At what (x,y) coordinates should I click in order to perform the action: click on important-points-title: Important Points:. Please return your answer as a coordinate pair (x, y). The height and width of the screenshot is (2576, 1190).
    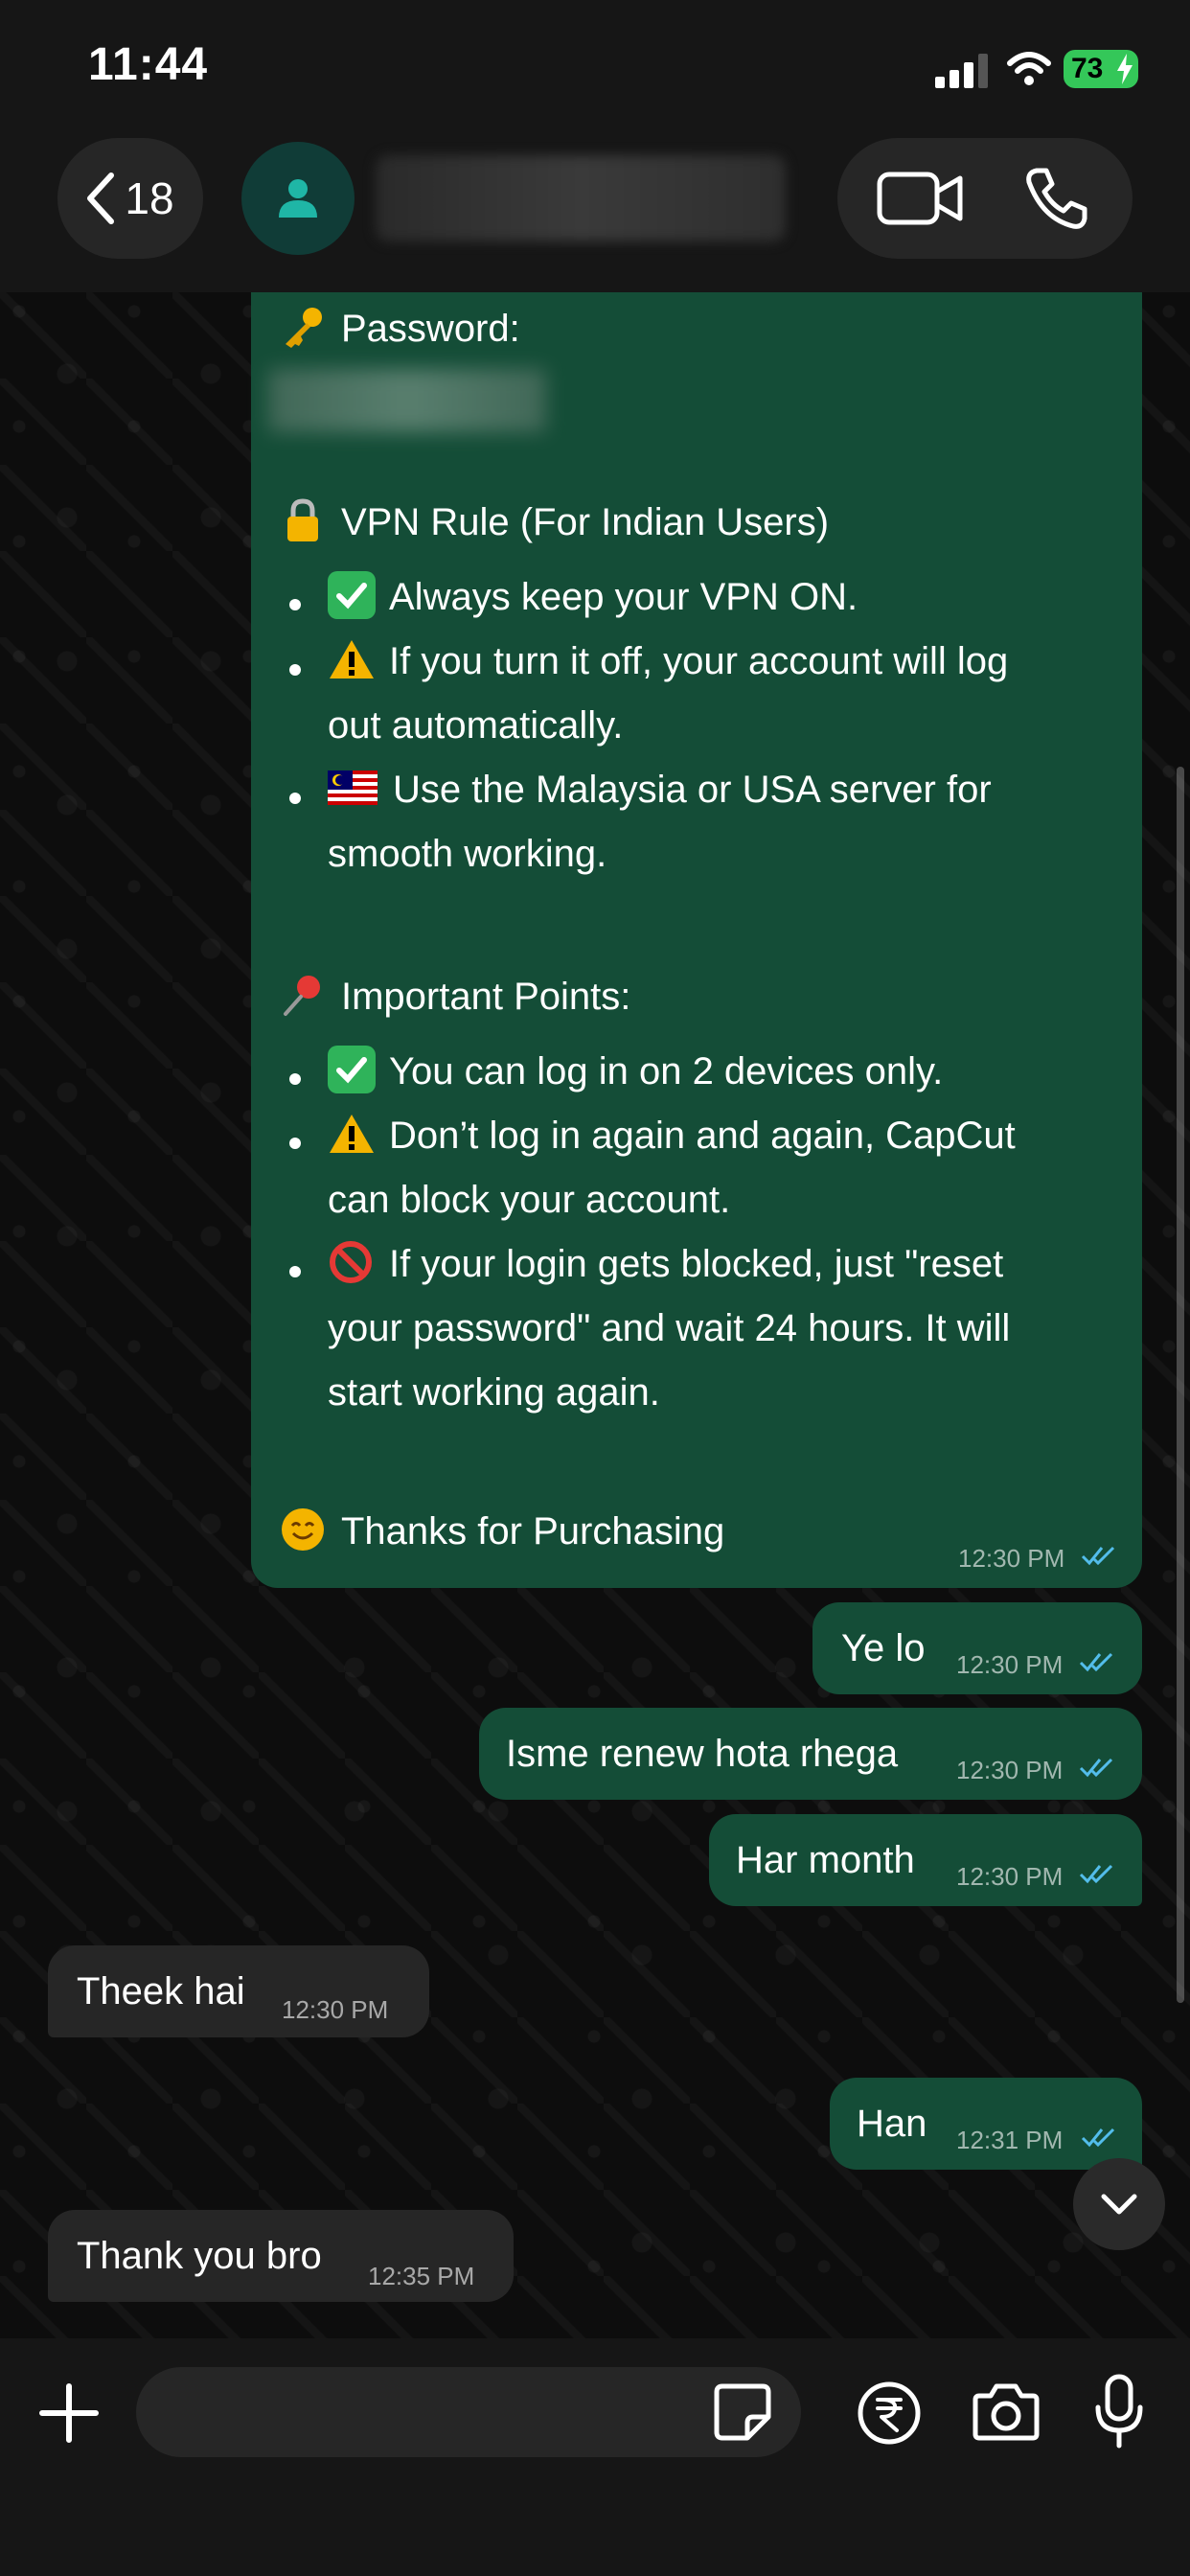
    Looking at the image, I should click on (455, 998).